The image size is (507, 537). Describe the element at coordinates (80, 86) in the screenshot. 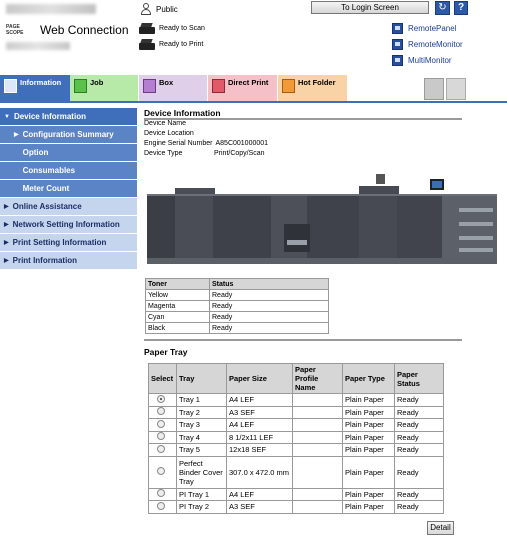

I see `job-icon` at that location.